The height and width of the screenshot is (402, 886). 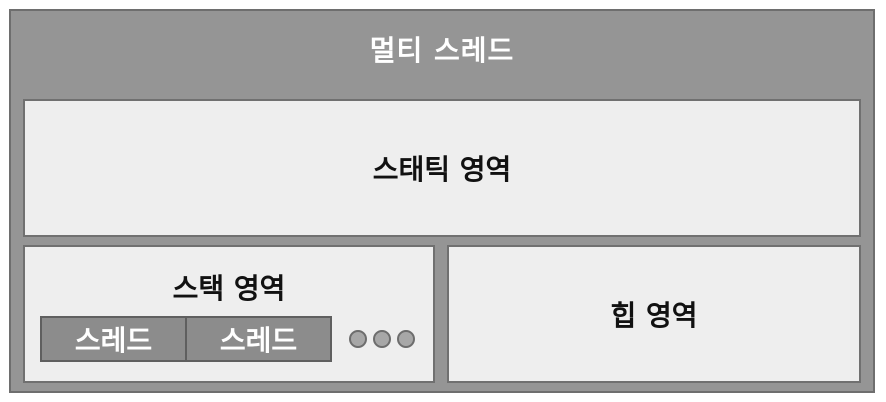 I want to click on heap-area-label: 힙 영역, so click(x=654, y=315).